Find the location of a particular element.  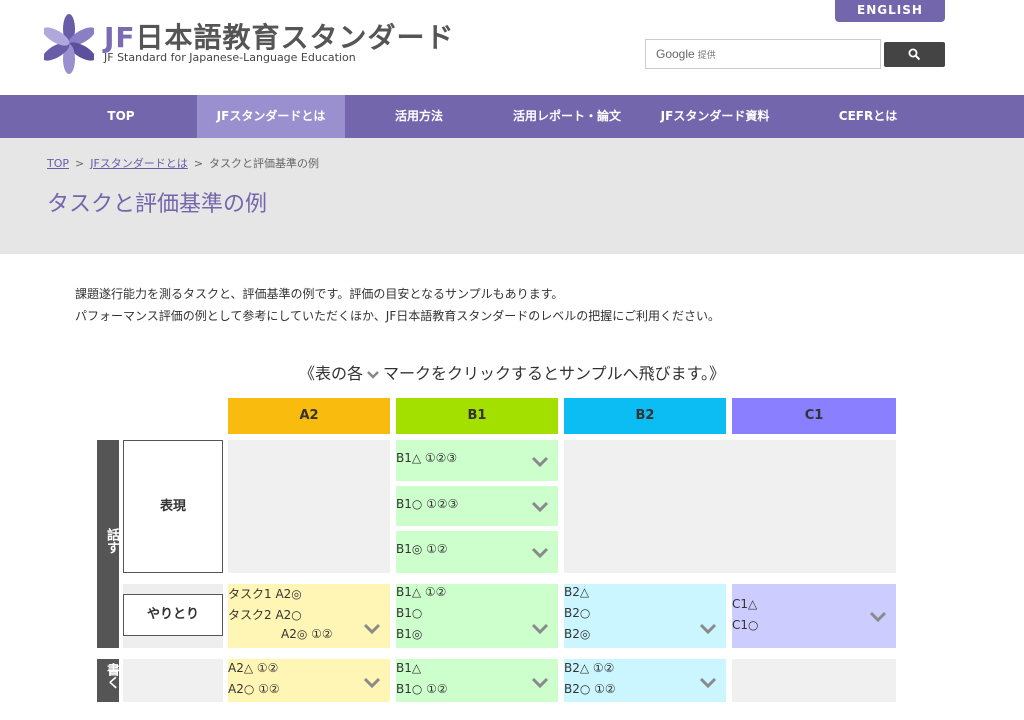

sample-label: B1○ ①② is located at coordinates (422, 689).